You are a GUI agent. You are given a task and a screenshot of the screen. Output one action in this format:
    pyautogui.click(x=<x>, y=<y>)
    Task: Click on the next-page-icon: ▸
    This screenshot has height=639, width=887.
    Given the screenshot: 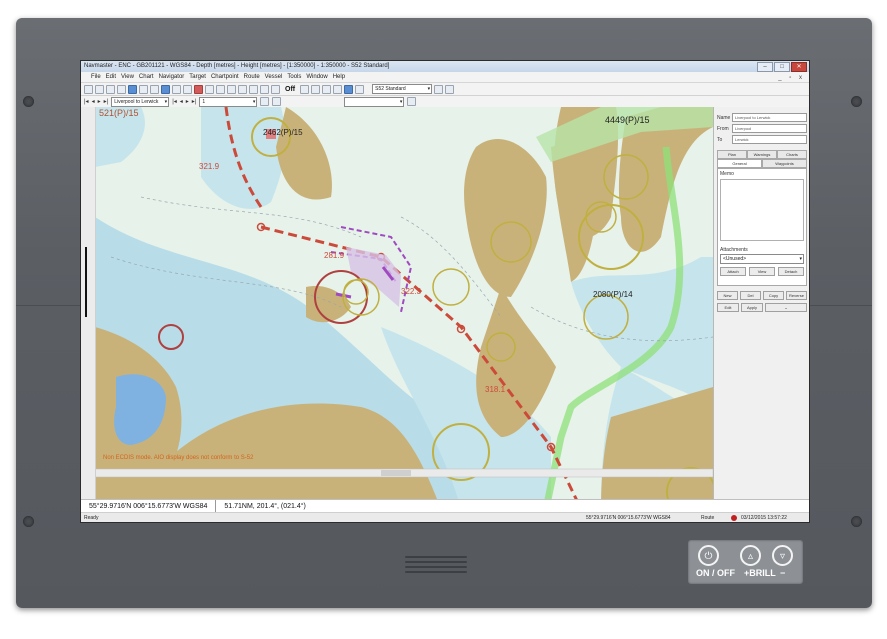 What is the action you would take?
    pyautogui.click(x=187, y=101)
    